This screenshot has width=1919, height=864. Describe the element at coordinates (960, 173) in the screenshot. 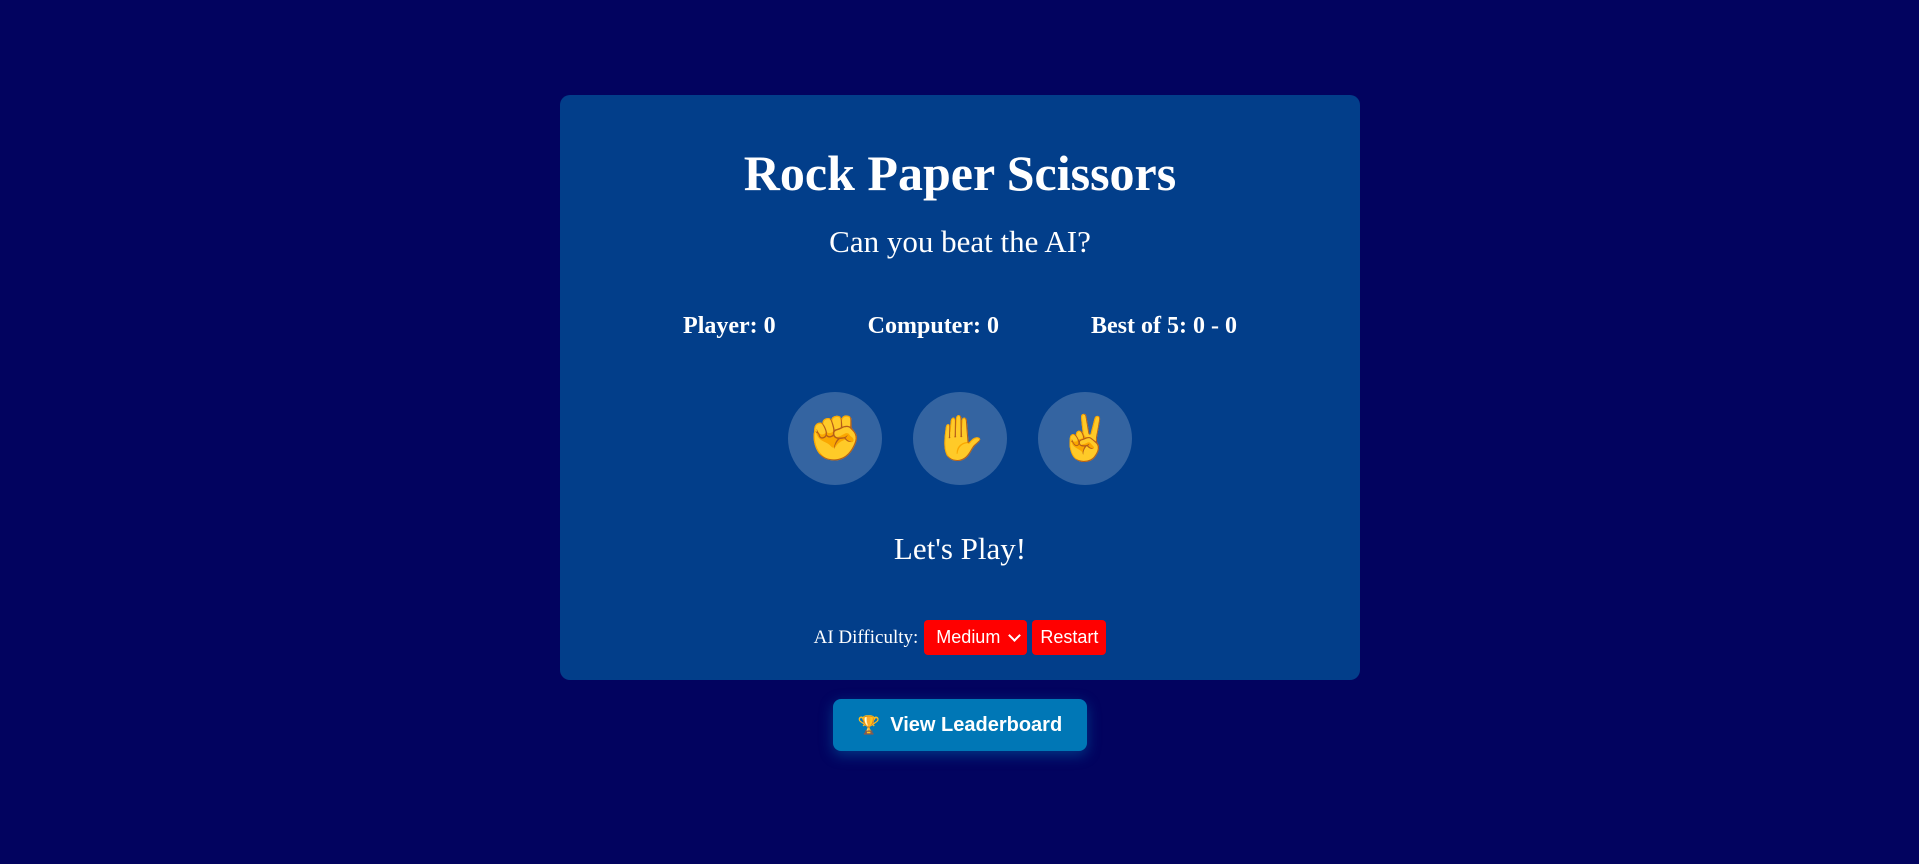

I see `page-title: Rock Paper Scissors` at that location.